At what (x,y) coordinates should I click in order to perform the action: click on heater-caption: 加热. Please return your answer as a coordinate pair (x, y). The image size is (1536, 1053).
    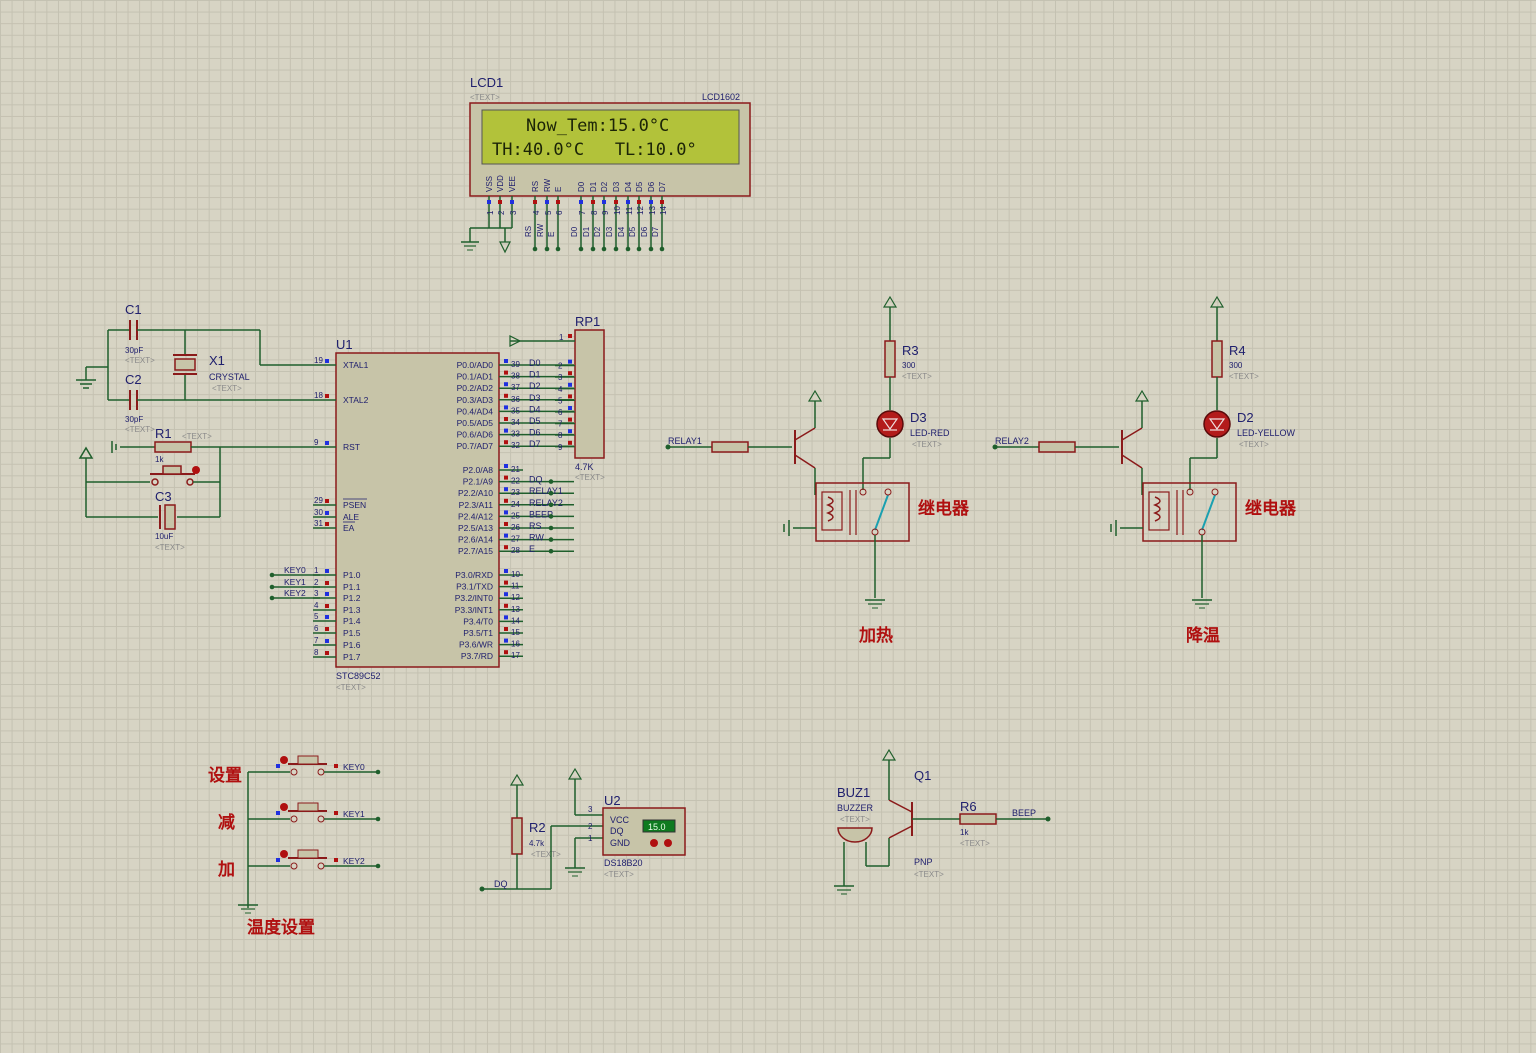
    Looking at the image, I should click on (875, 635).